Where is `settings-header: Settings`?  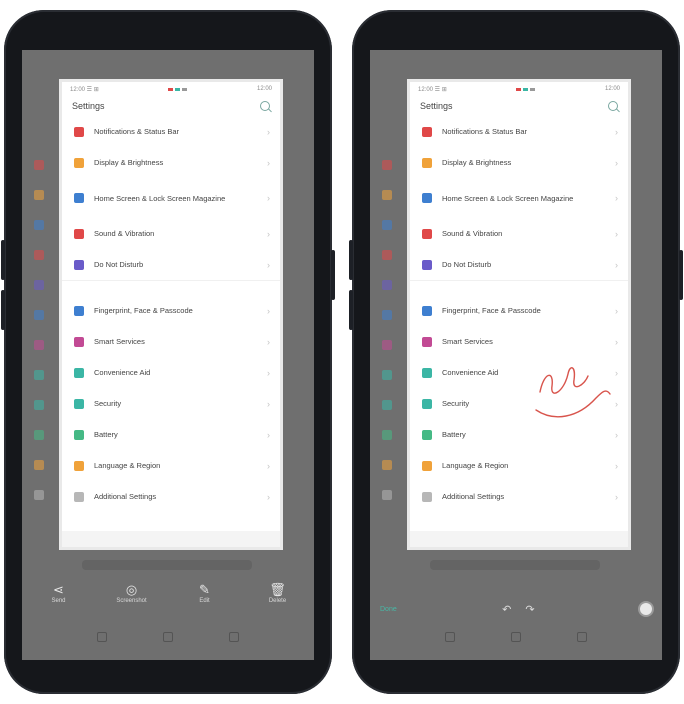
settings-header: Settings is located at coordinates (519, 106).